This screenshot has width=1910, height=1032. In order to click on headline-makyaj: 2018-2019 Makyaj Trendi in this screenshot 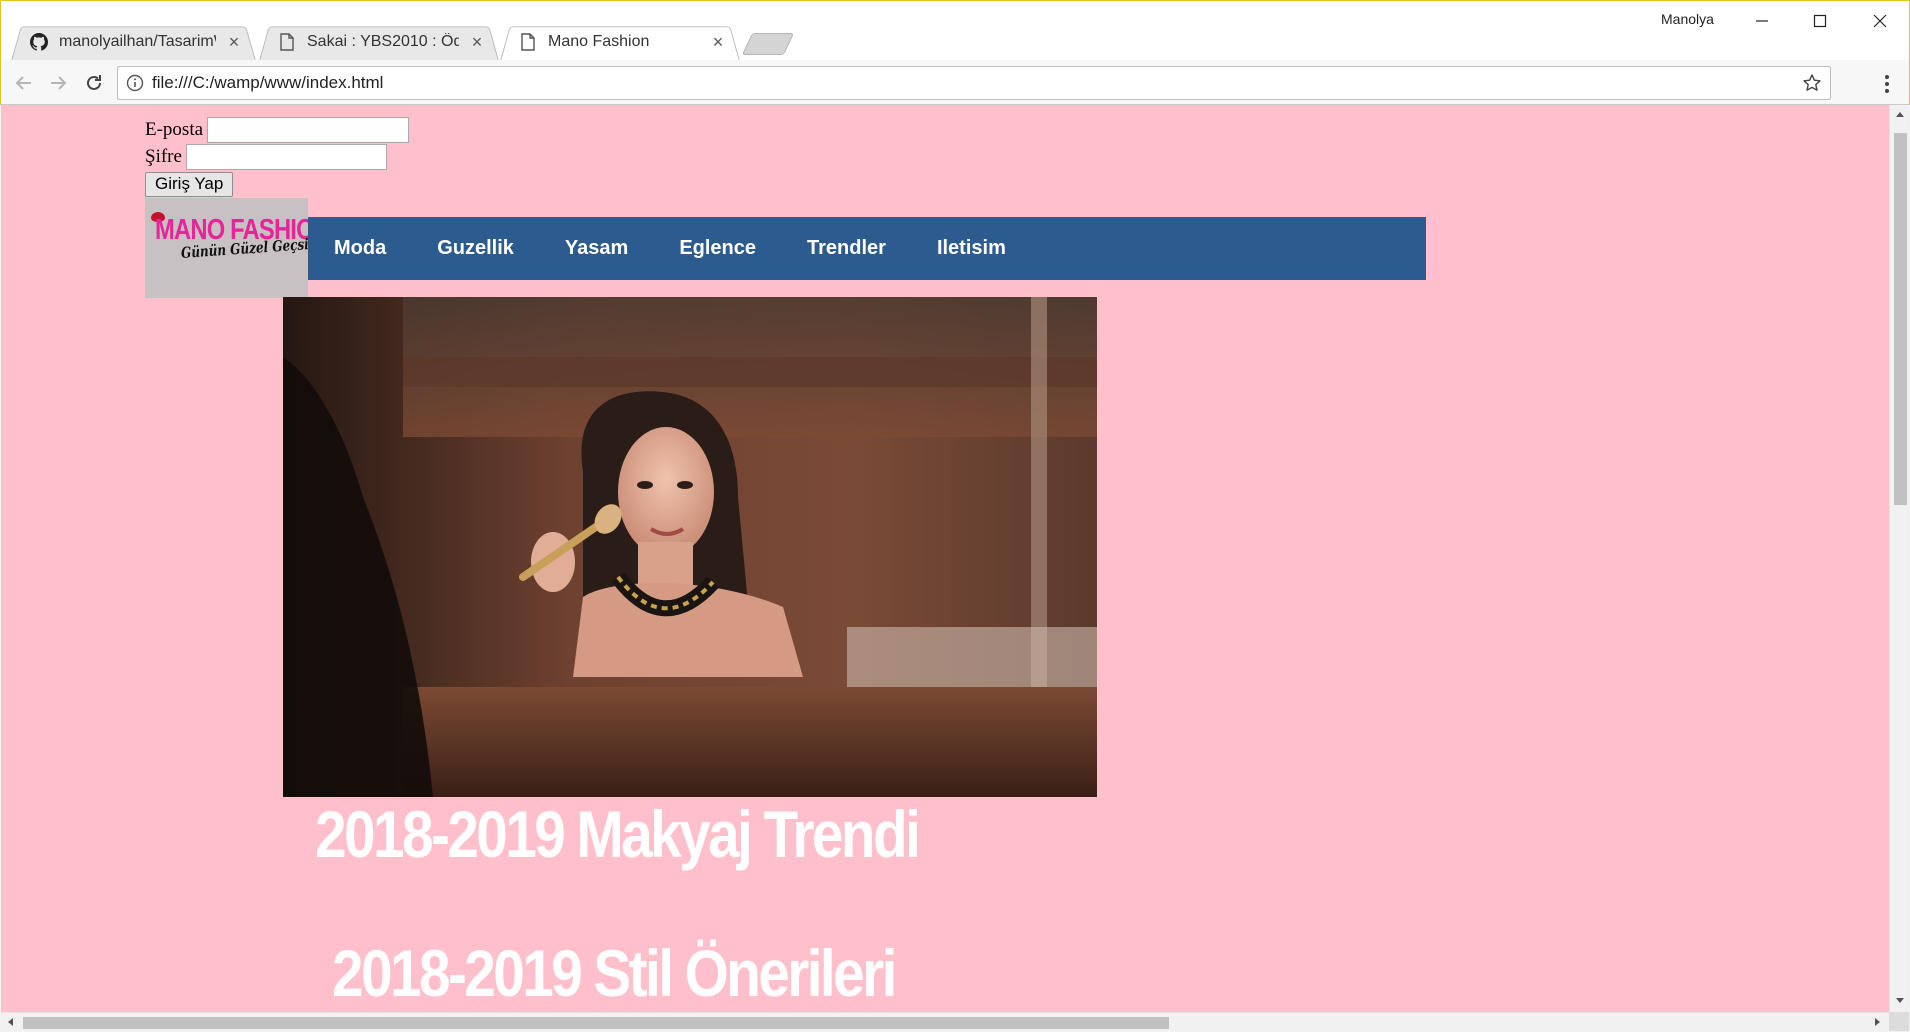, I will do `click(618, 834)`.